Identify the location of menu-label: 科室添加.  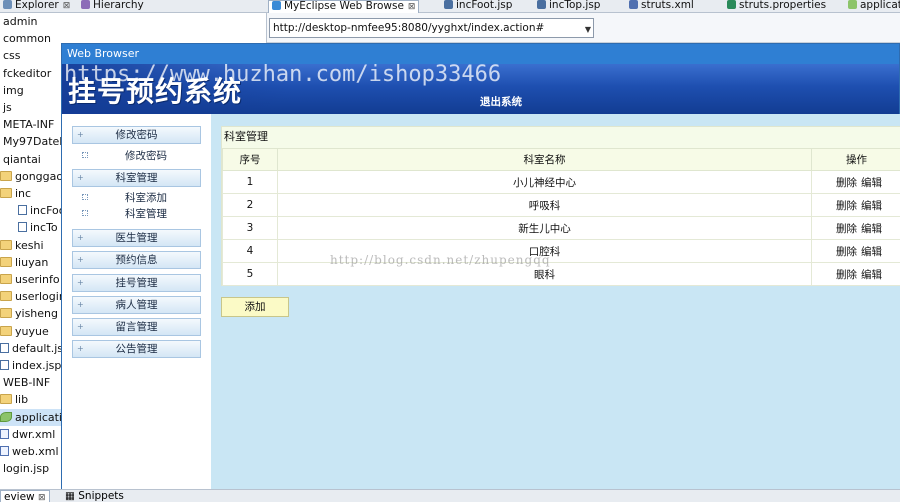
(146, 198).